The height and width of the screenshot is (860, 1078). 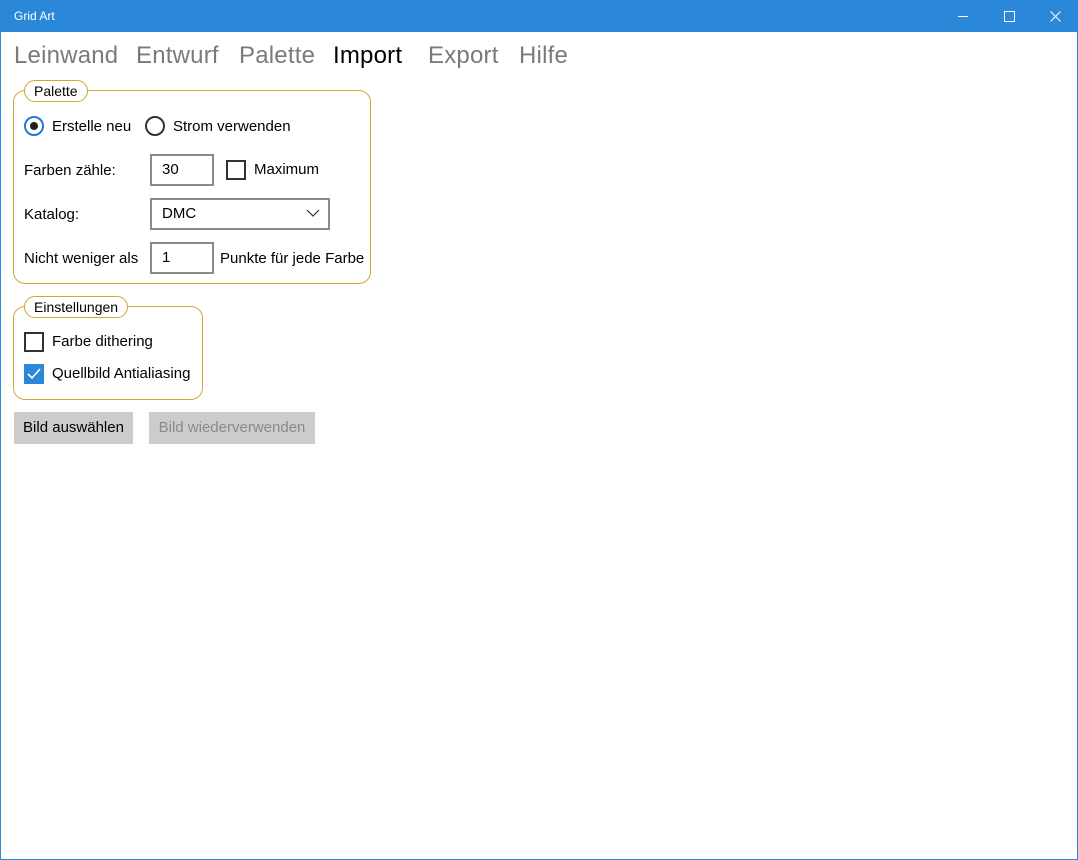 What do you see at coordinates (240, 214) in the screenshot?
I see `catalog-select: DMC` at bounding box center [240, 214].